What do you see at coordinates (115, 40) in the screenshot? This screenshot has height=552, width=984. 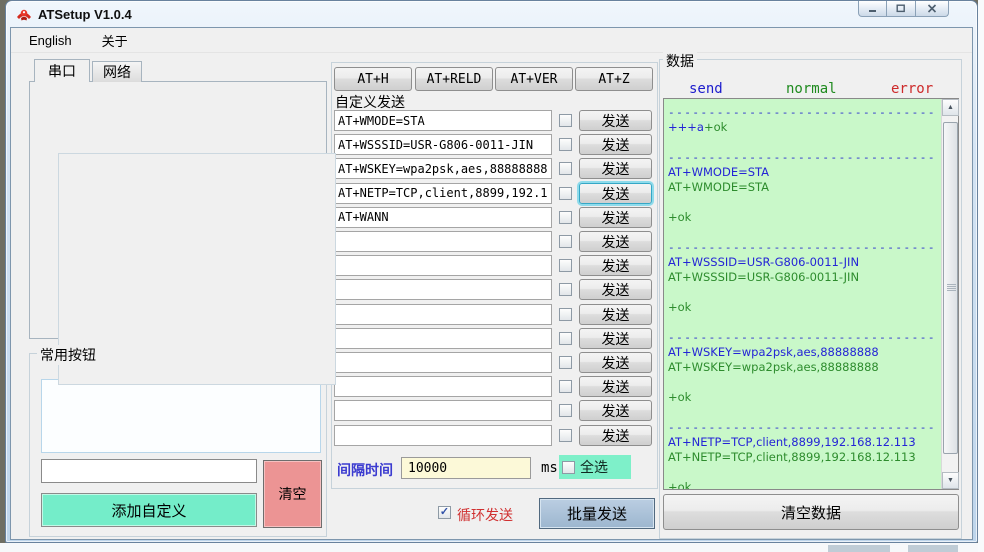 I see `menu-item-about: 关于` at bounding box center [115, 40].